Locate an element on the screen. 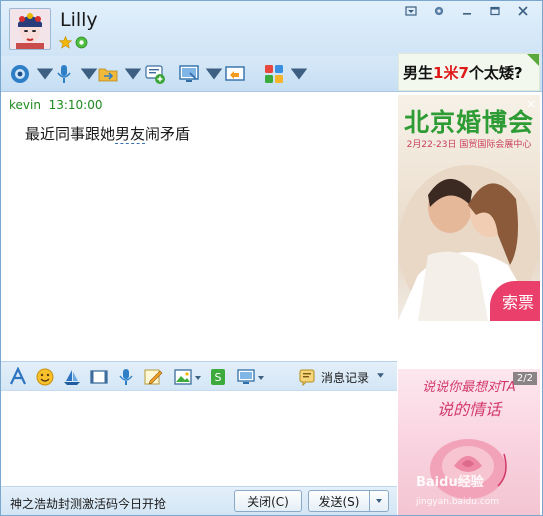  top-banner-text: 男生1米7个太矮? is located at coordinates (463, 73).